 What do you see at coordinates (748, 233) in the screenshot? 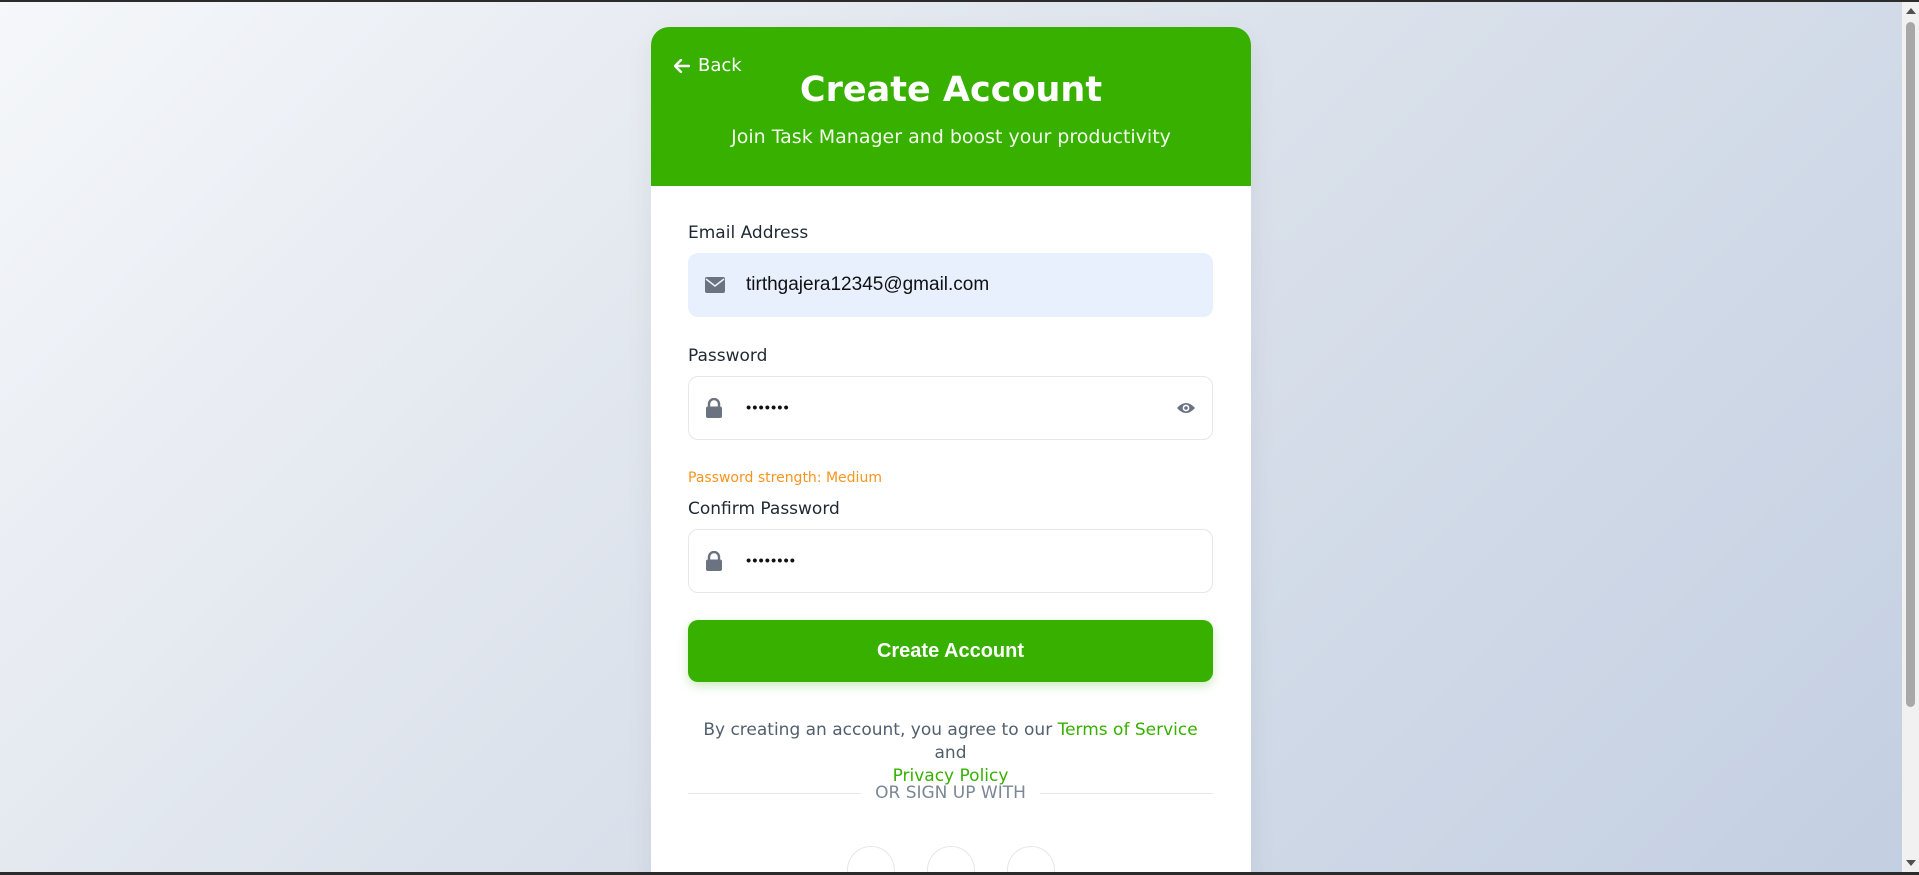
I see `email-label: Email Address` at bounding box center [748, 233].